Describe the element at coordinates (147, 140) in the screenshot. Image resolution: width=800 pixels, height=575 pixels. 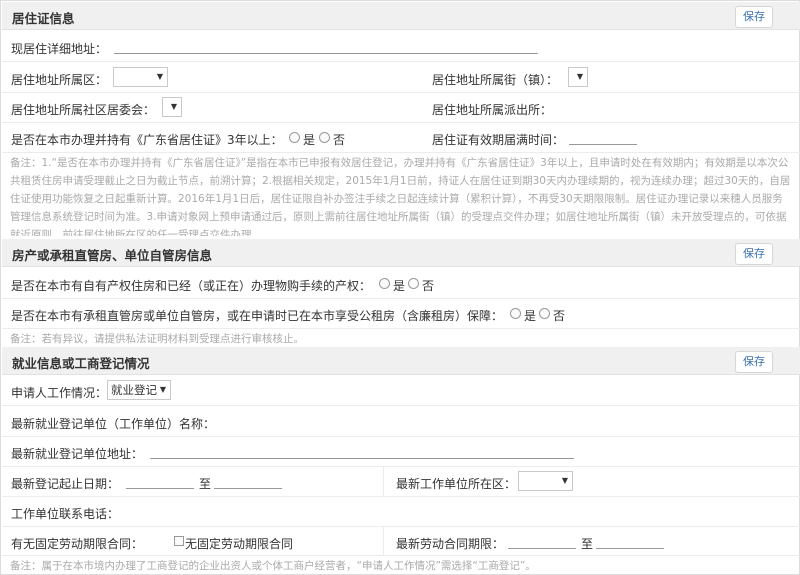
I see `permit-question-label: 是否在本市办理并持有《广东省居住证》3年以上：` at that location.